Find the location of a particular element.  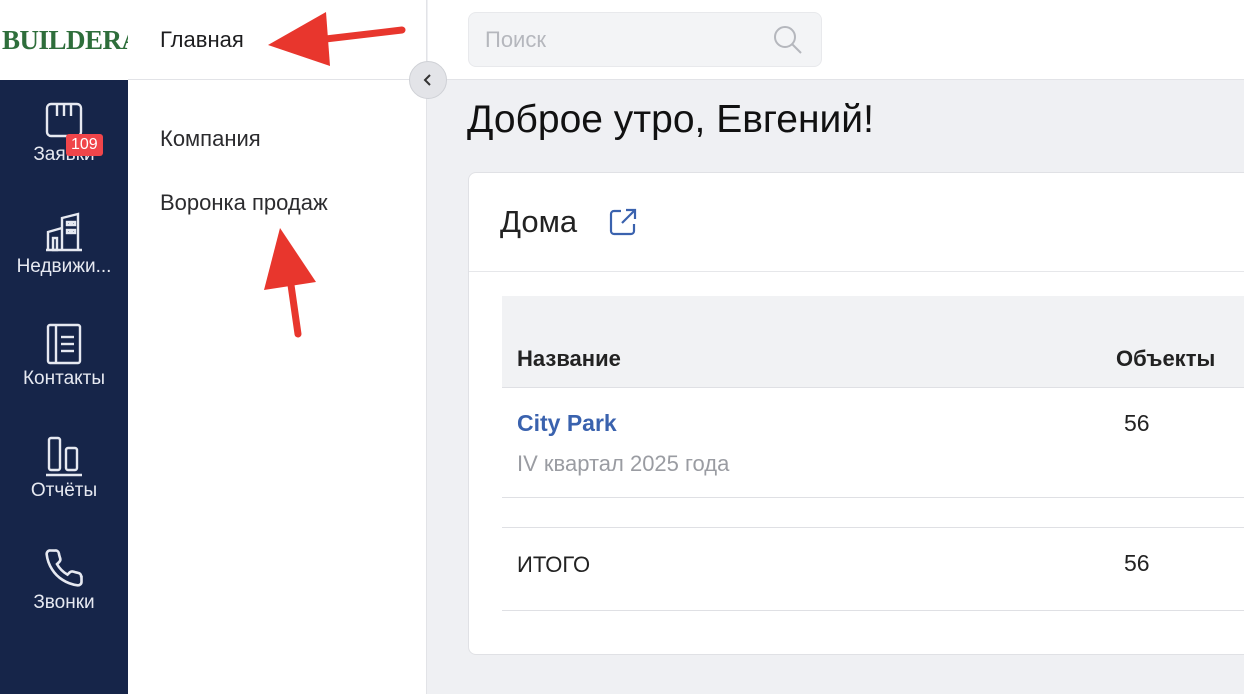

total-label: ИТОГО is located at coordinates (554, 564).